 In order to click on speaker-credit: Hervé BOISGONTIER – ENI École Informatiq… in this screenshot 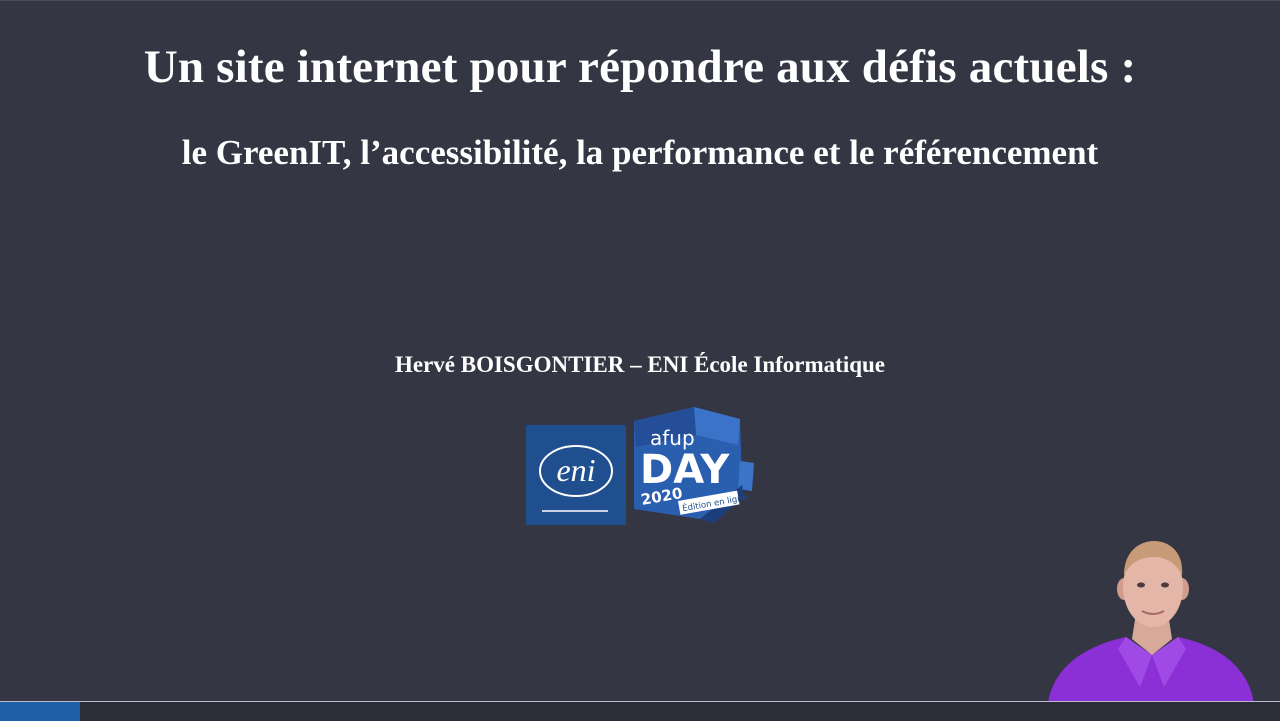, I will do `click(640, 364)`.